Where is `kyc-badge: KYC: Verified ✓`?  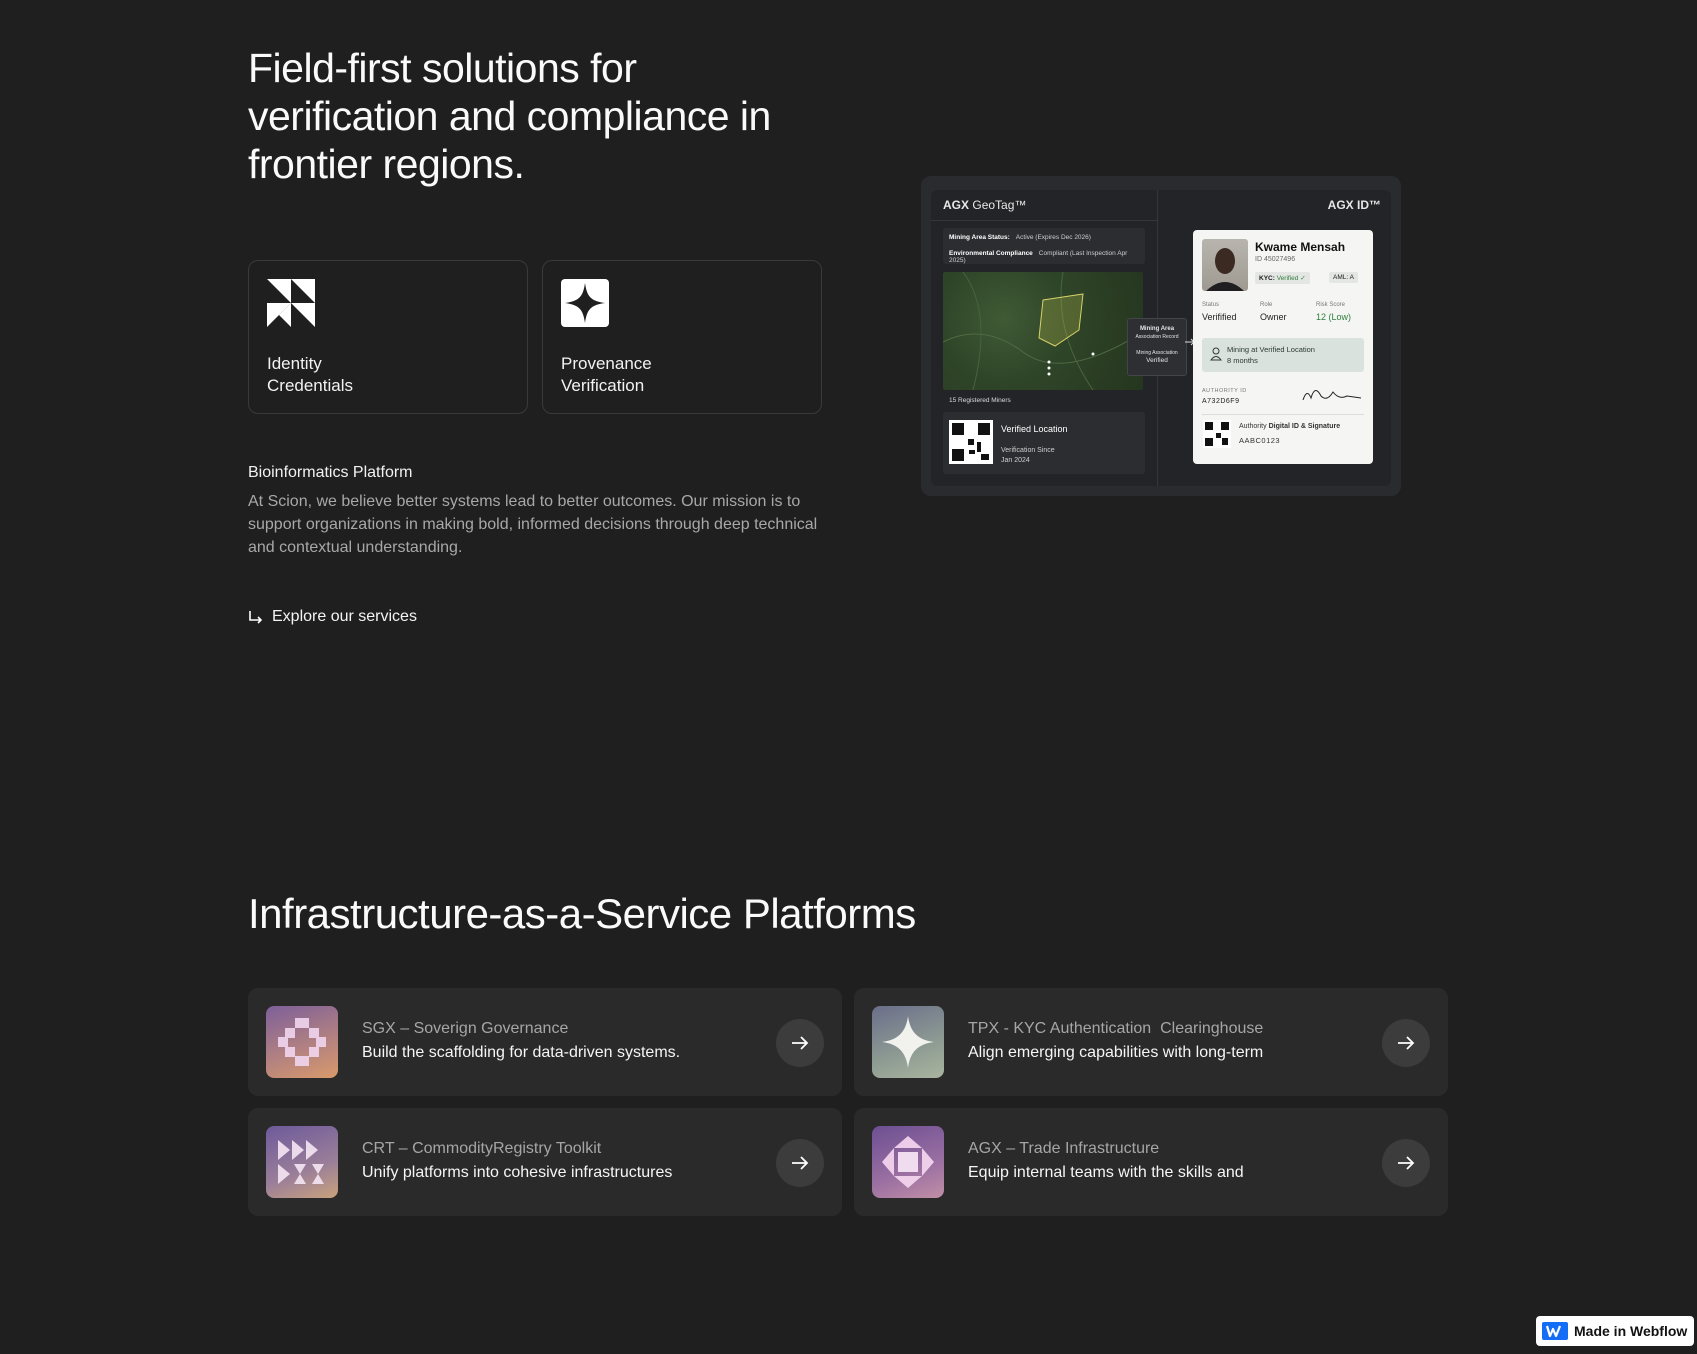 kyc-badge: KYC: Verified ✓ is located at coordinates (1282, 278).